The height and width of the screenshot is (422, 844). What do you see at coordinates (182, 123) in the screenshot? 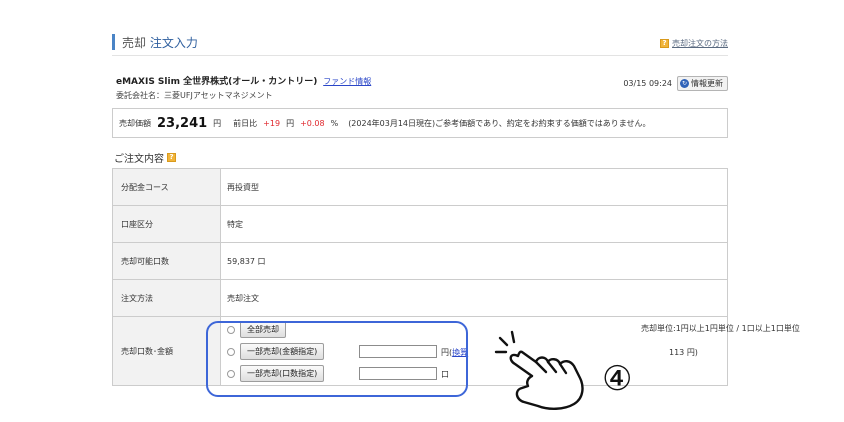
I see `price-value: 23,241` at bounding box center [182, 123].